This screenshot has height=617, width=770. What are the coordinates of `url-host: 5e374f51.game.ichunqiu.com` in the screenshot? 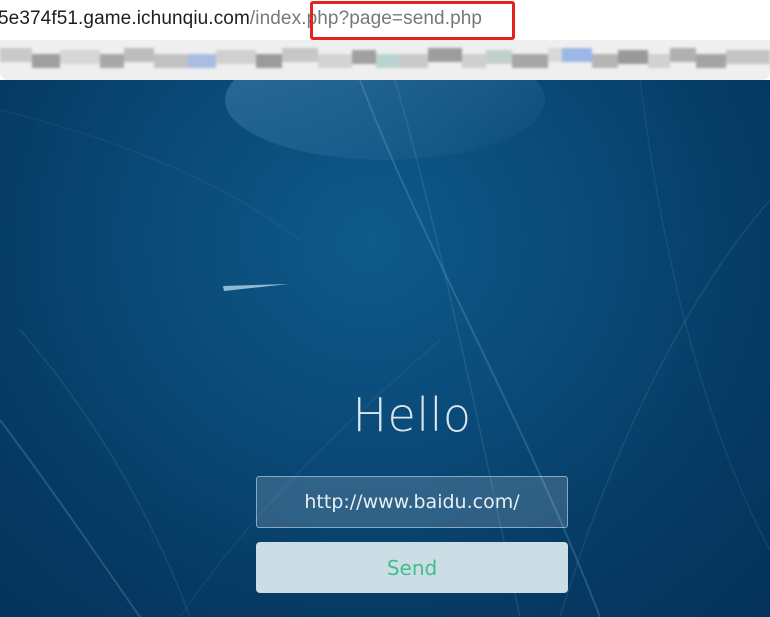 It's located at (125, 18).